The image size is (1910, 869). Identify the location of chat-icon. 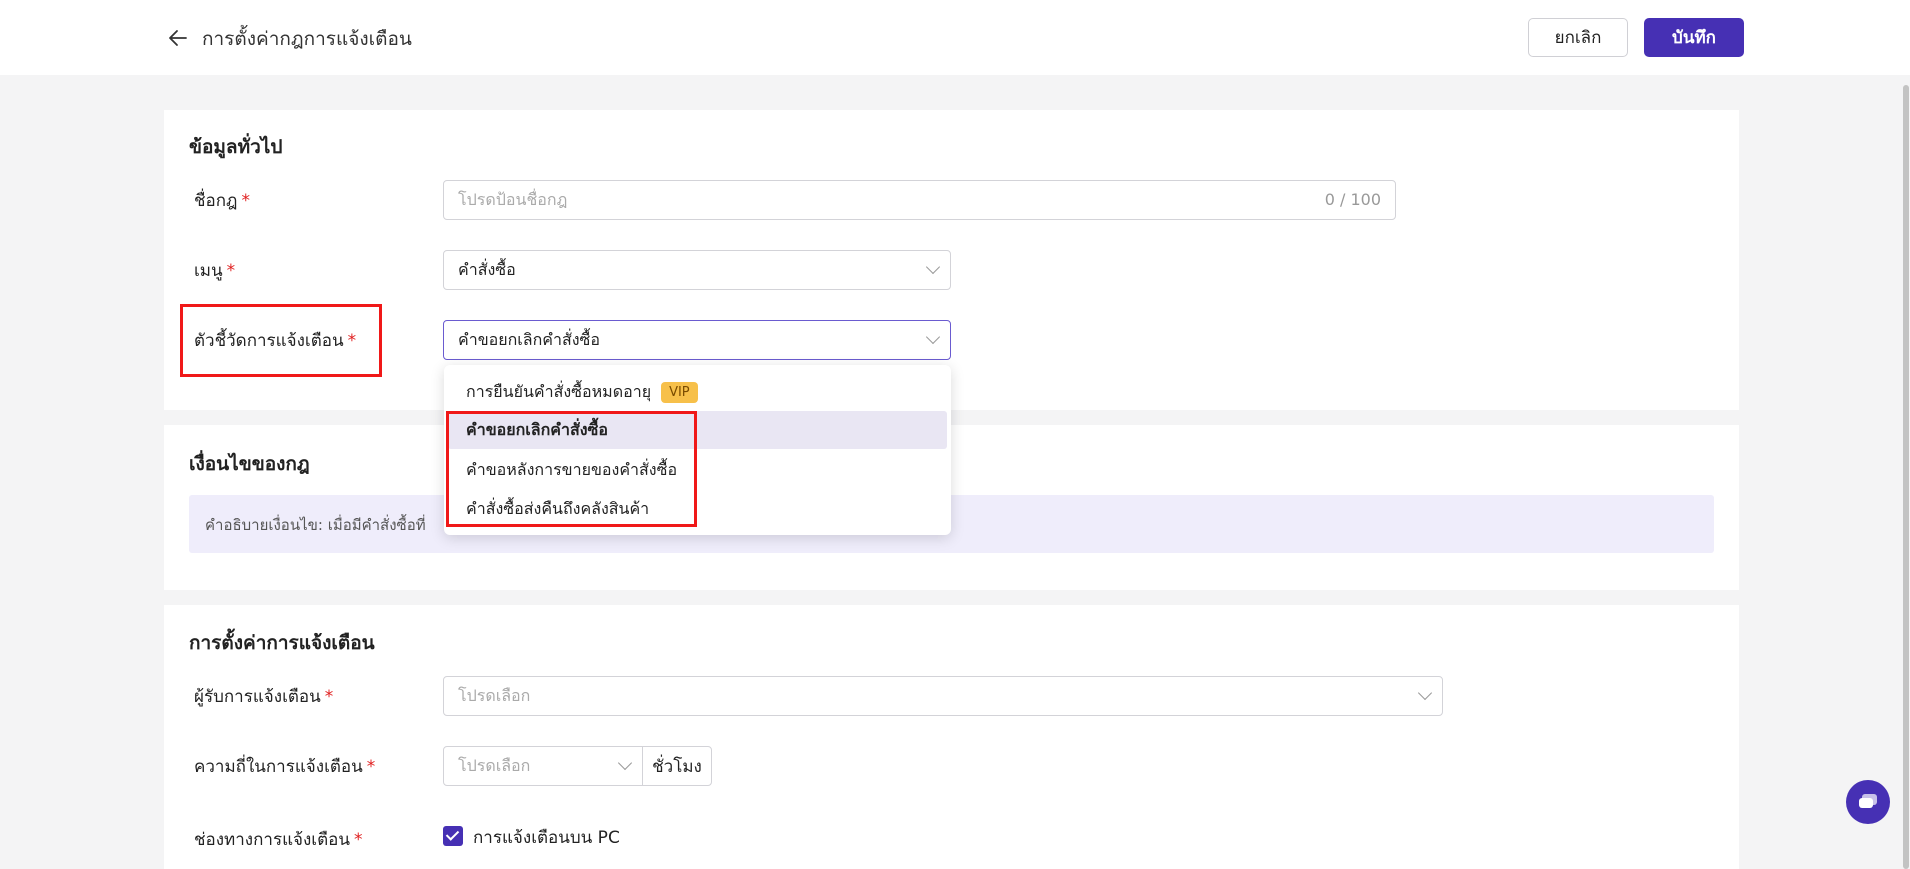
(1868, 801).